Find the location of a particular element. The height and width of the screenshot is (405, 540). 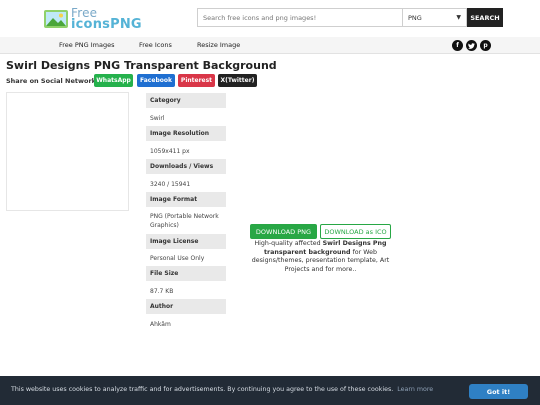

nav-free-png-images: Free PNG Images is located at coordinates (87, 45).